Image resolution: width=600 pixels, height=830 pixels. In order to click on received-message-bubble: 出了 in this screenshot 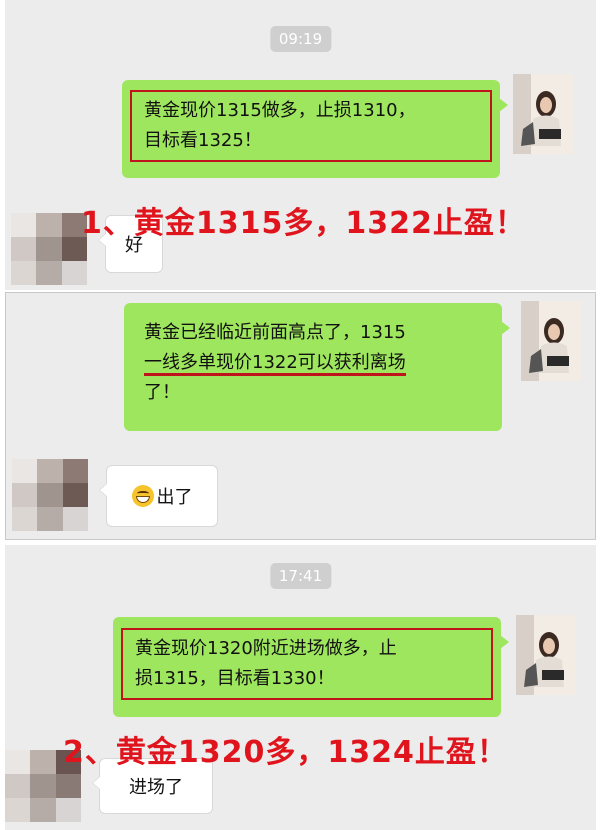, I will do `click(158, 496)`.